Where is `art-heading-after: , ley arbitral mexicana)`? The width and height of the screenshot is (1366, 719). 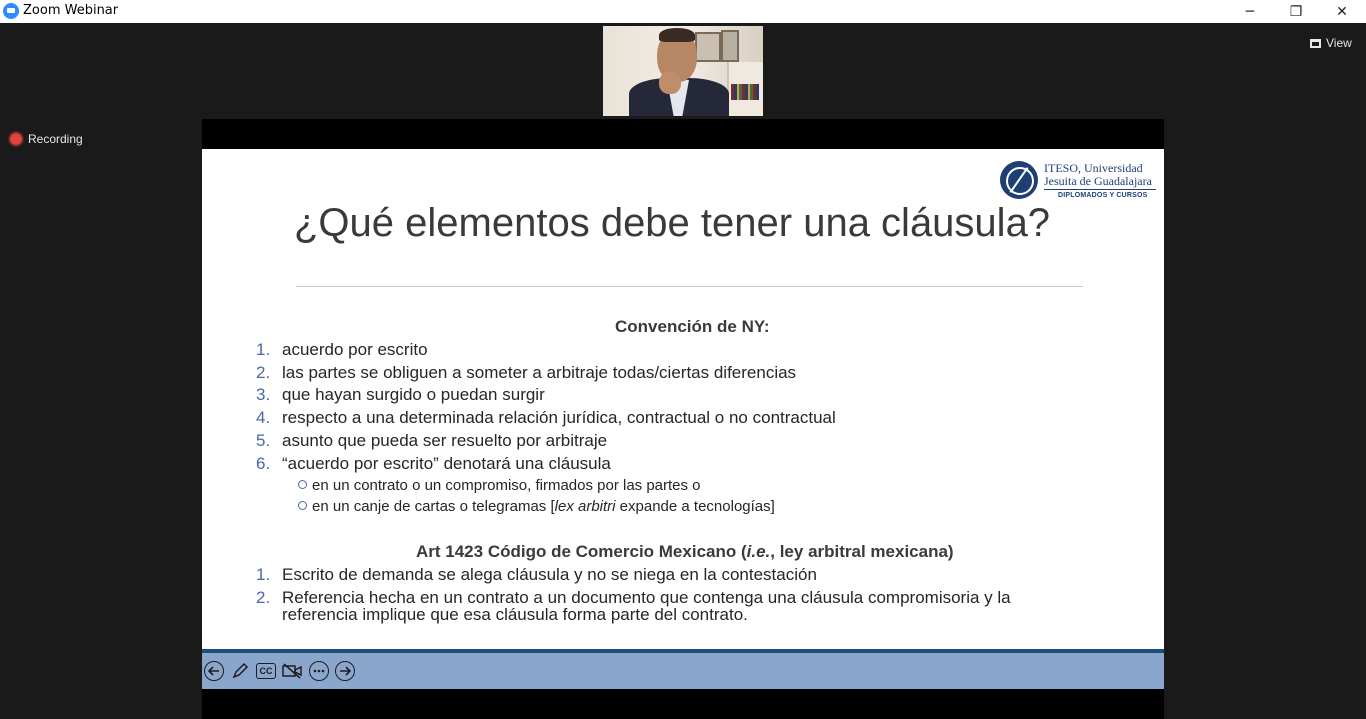 art-heading-after: , ley arbitral mexicana) is located at coordinates (862, 551).